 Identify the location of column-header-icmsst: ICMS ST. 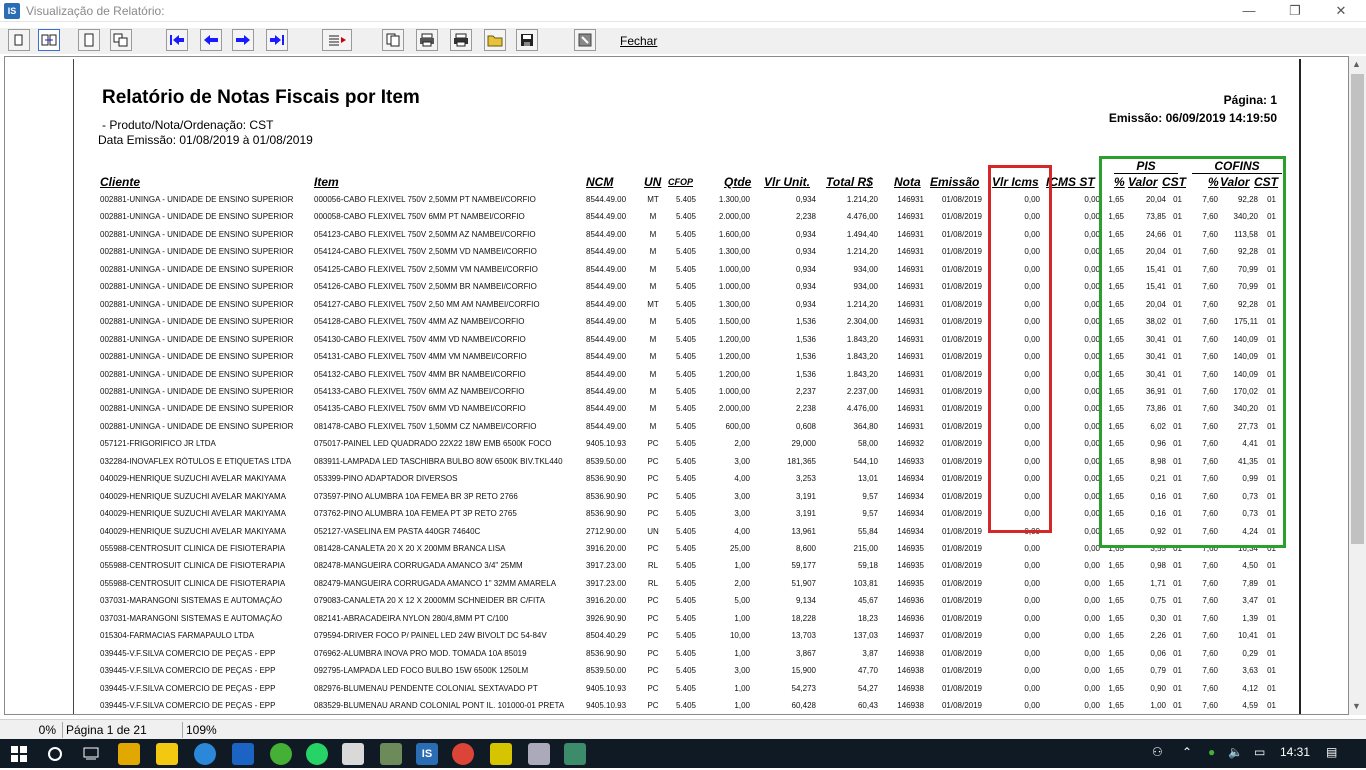
(1070, 182).